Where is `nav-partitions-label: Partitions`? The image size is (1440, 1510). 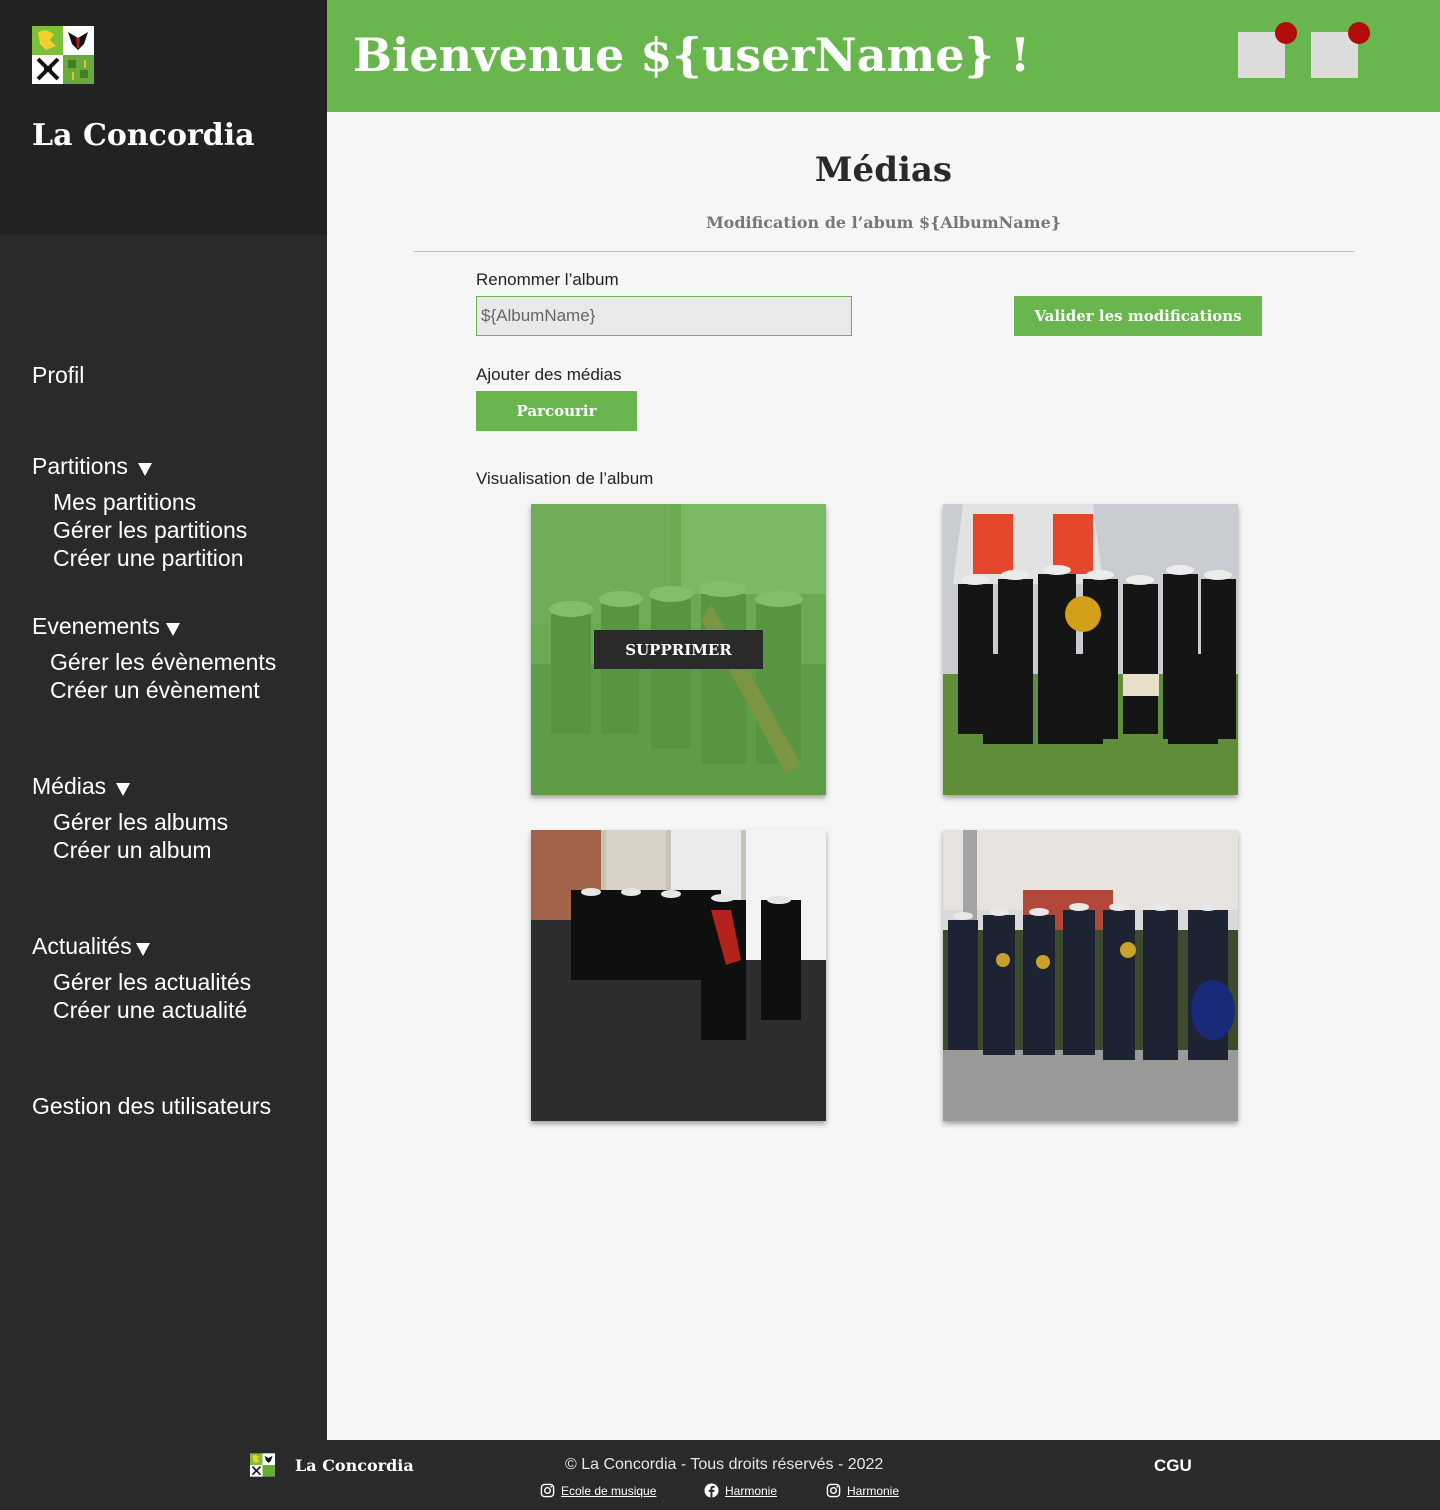 nav-partitions-label: Partitions is located at coordinates (80, 466).